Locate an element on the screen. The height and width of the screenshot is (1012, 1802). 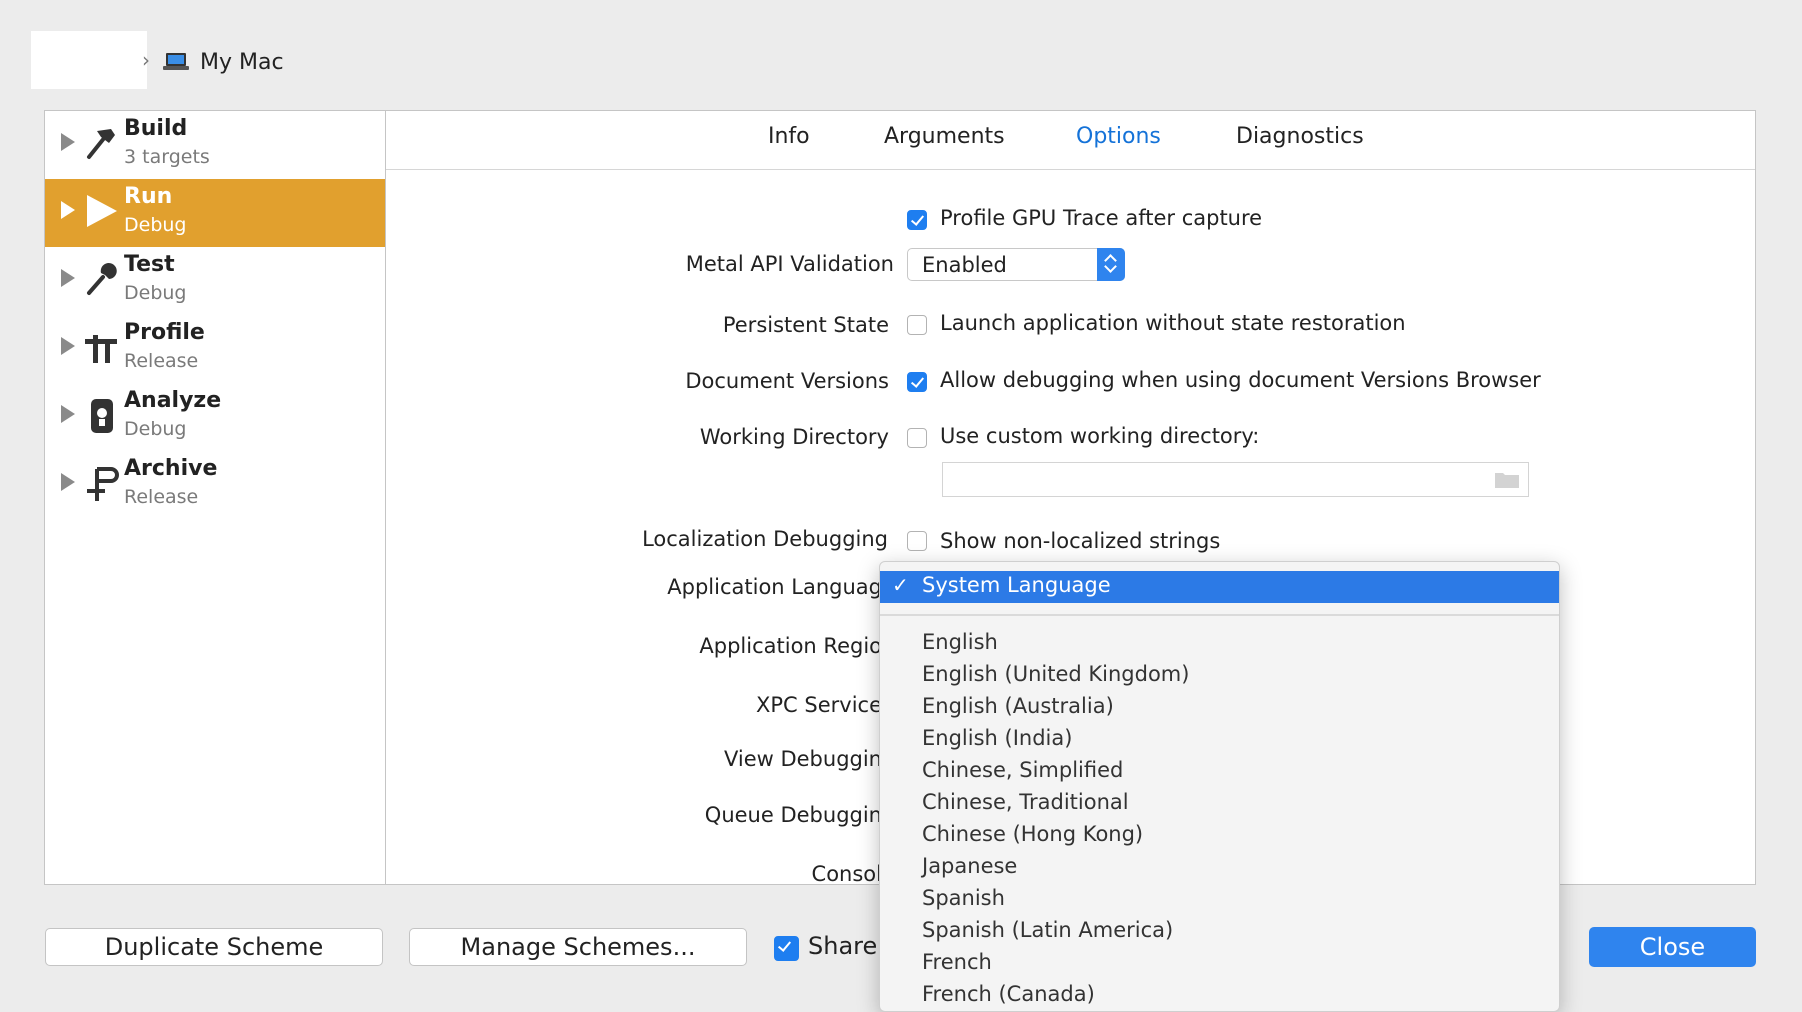
chevron-updown-icon is located at coordinates (1111, 264).